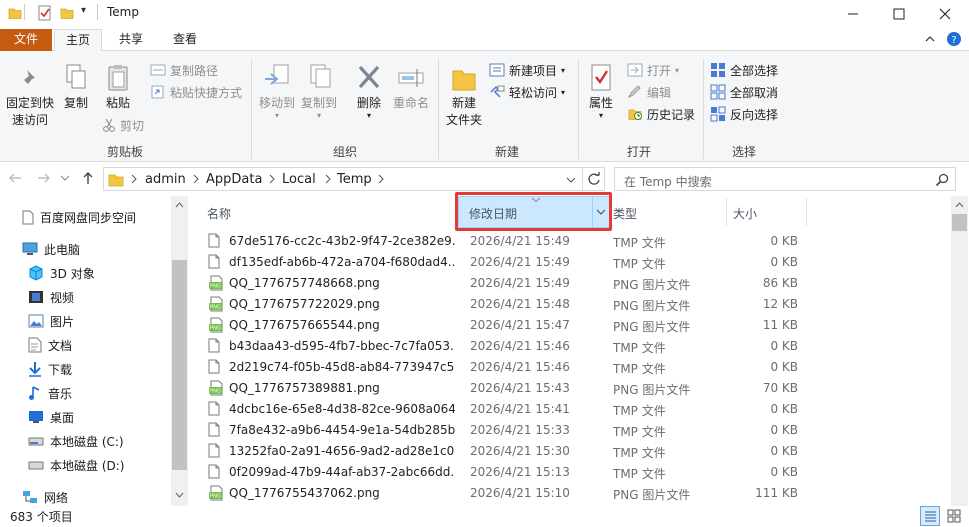 This screenshot has height=527, width=969. What do you see at coordinates (85, 393) in the screenshot?
I see `nav-item-music: 音乐` at bounding box center [85, 393].